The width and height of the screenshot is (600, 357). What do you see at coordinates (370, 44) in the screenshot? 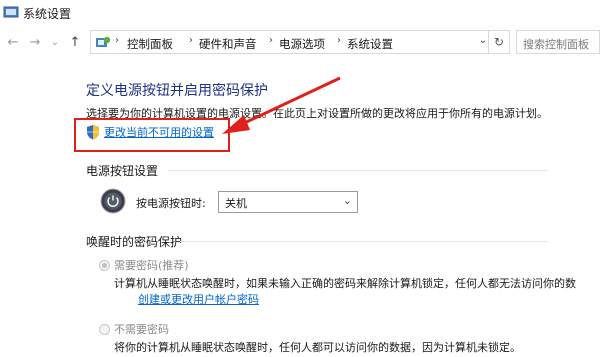
I see `breadcrumb-system-settings: 系统设置` at bounding box center [370, 44].